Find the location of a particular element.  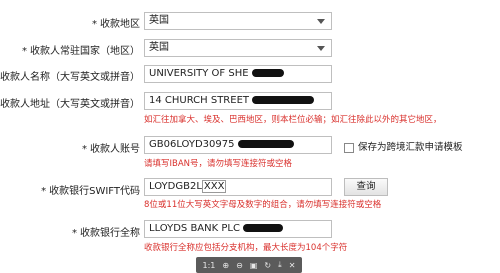

payee-name-input: UNIVERSITY OF SHE is located at coordinates (238, 74).